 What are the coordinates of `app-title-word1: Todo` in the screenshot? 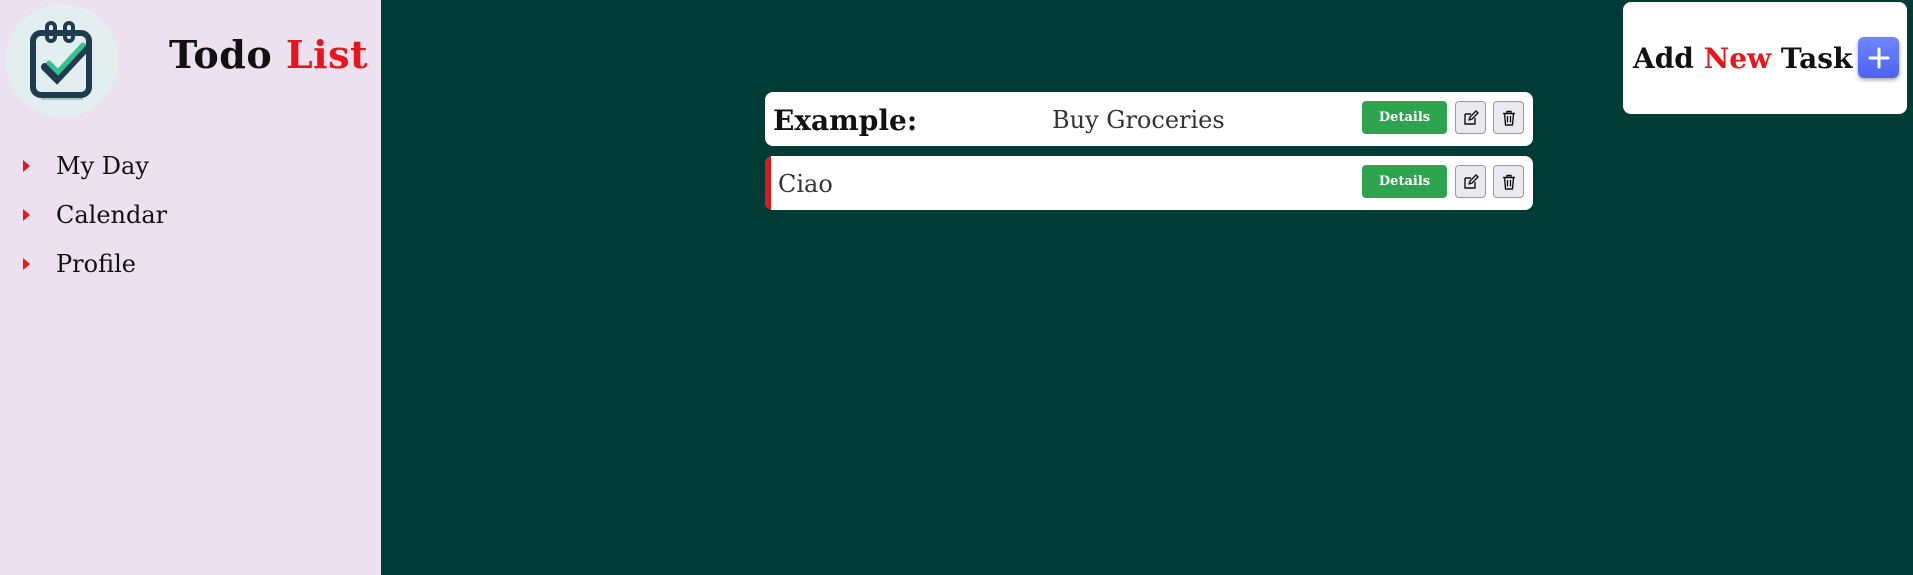 It's located at (221, 54).